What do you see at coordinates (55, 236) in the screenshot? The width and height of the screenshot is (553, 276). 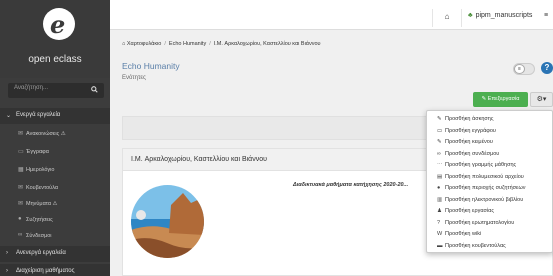 I see `sidebar-item-links: ∞ Σύνδεσμοι` at bounding box center [55, 236].